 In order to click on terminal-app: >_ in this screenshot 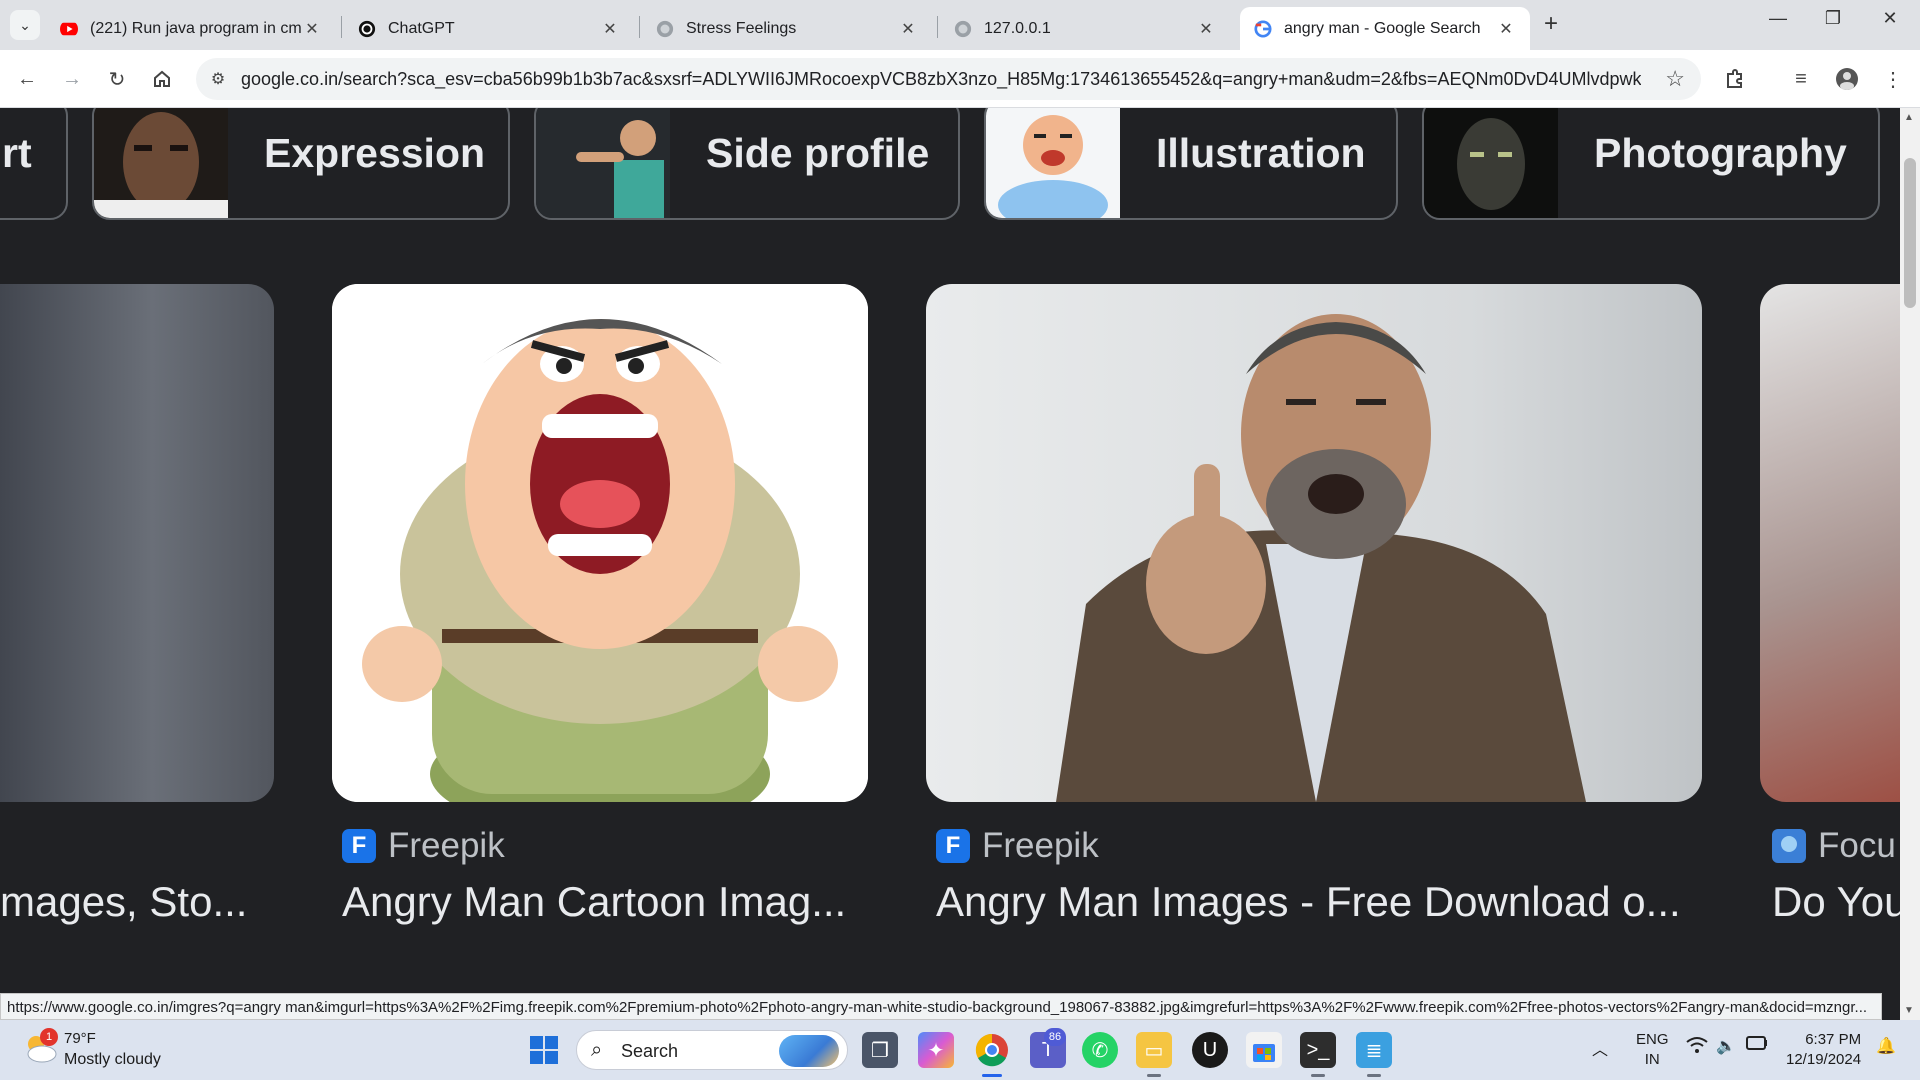, I will do `click(1318, 1050)`.